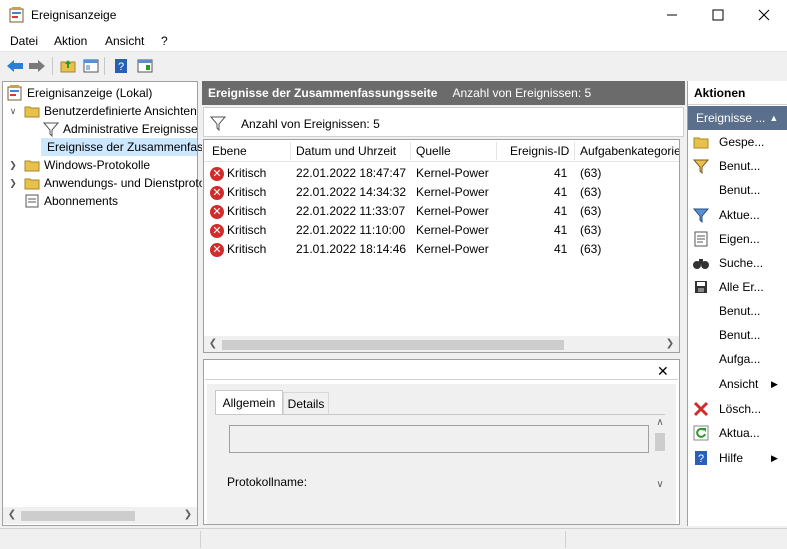 This screenshot has width=787, height=549. Describe the element at coordinates (660, 422) in the screenshot. I see `scroll-up-icon: ∧` at that location.